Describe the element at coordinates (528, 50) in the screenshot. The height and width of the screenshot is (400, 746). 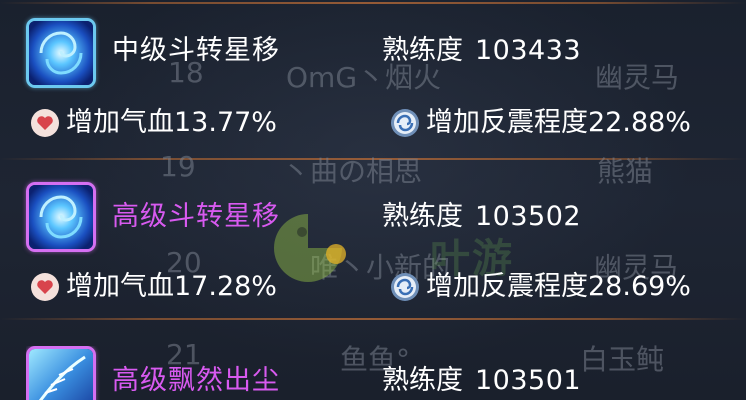
I see `proficiency-value: 103433` at that location.